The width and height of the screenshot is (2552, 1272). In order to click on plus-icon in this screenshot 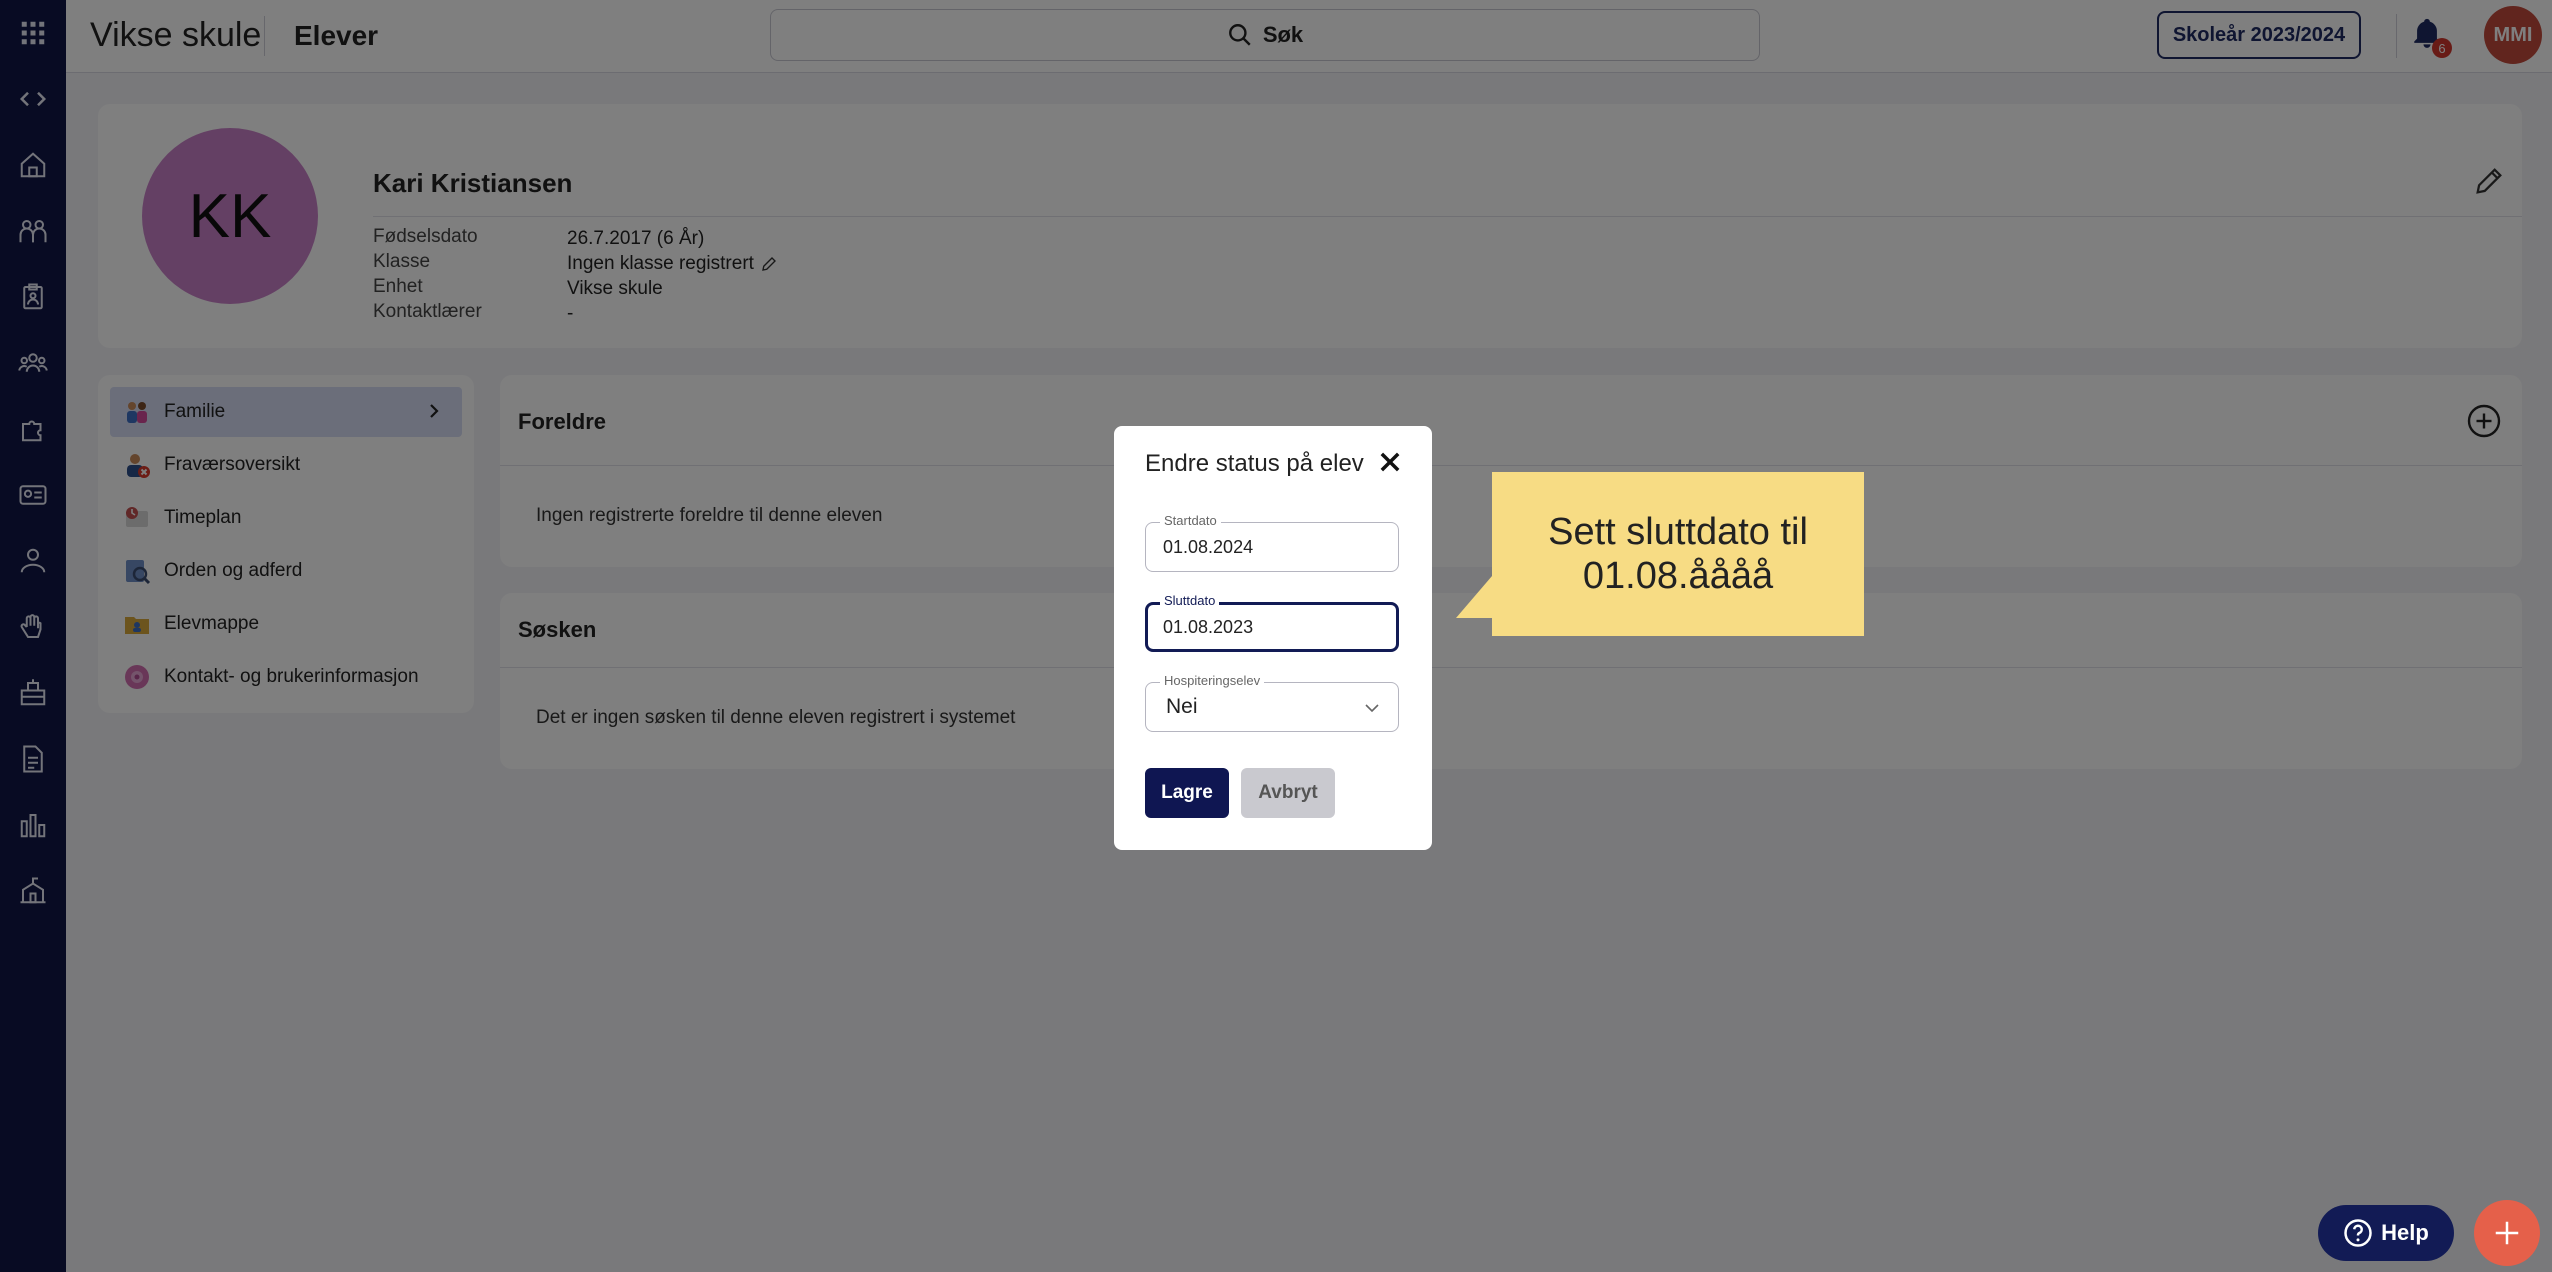, I will do `click(2507, 1233)`.